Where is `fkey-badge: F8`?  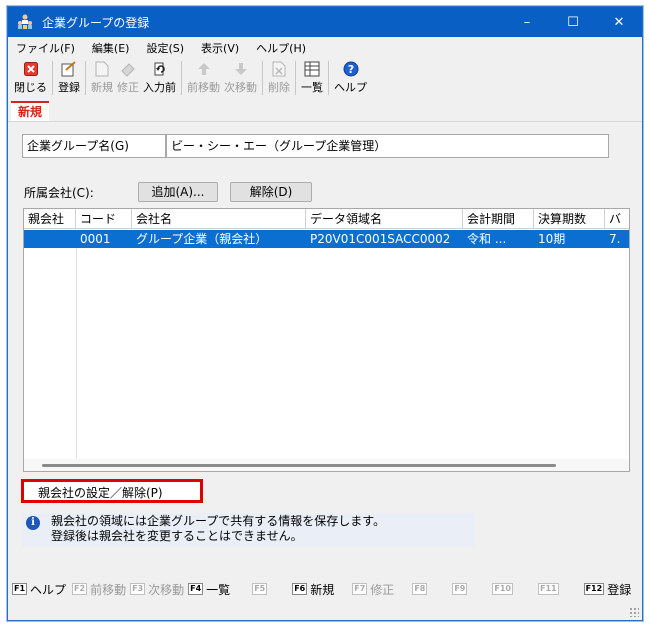
fkey-badge: F8 is located at coordinates (420, 589).